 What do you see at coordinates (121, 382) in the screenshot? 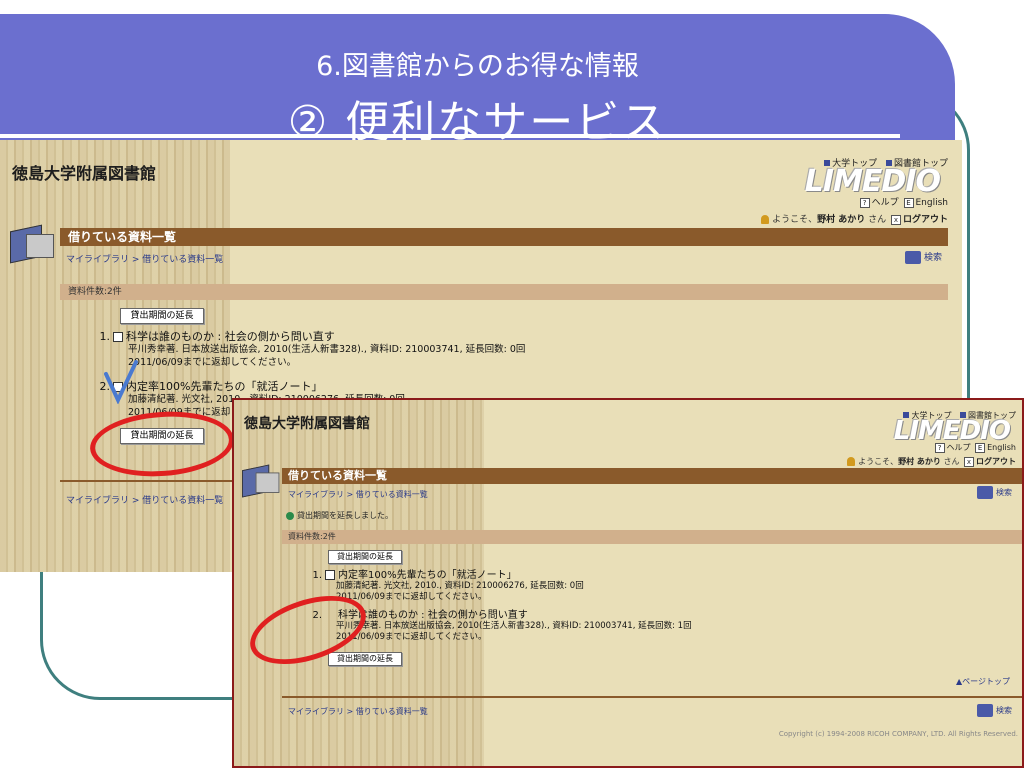
I see `check-mark-icon` at bounding box center [121, 382].